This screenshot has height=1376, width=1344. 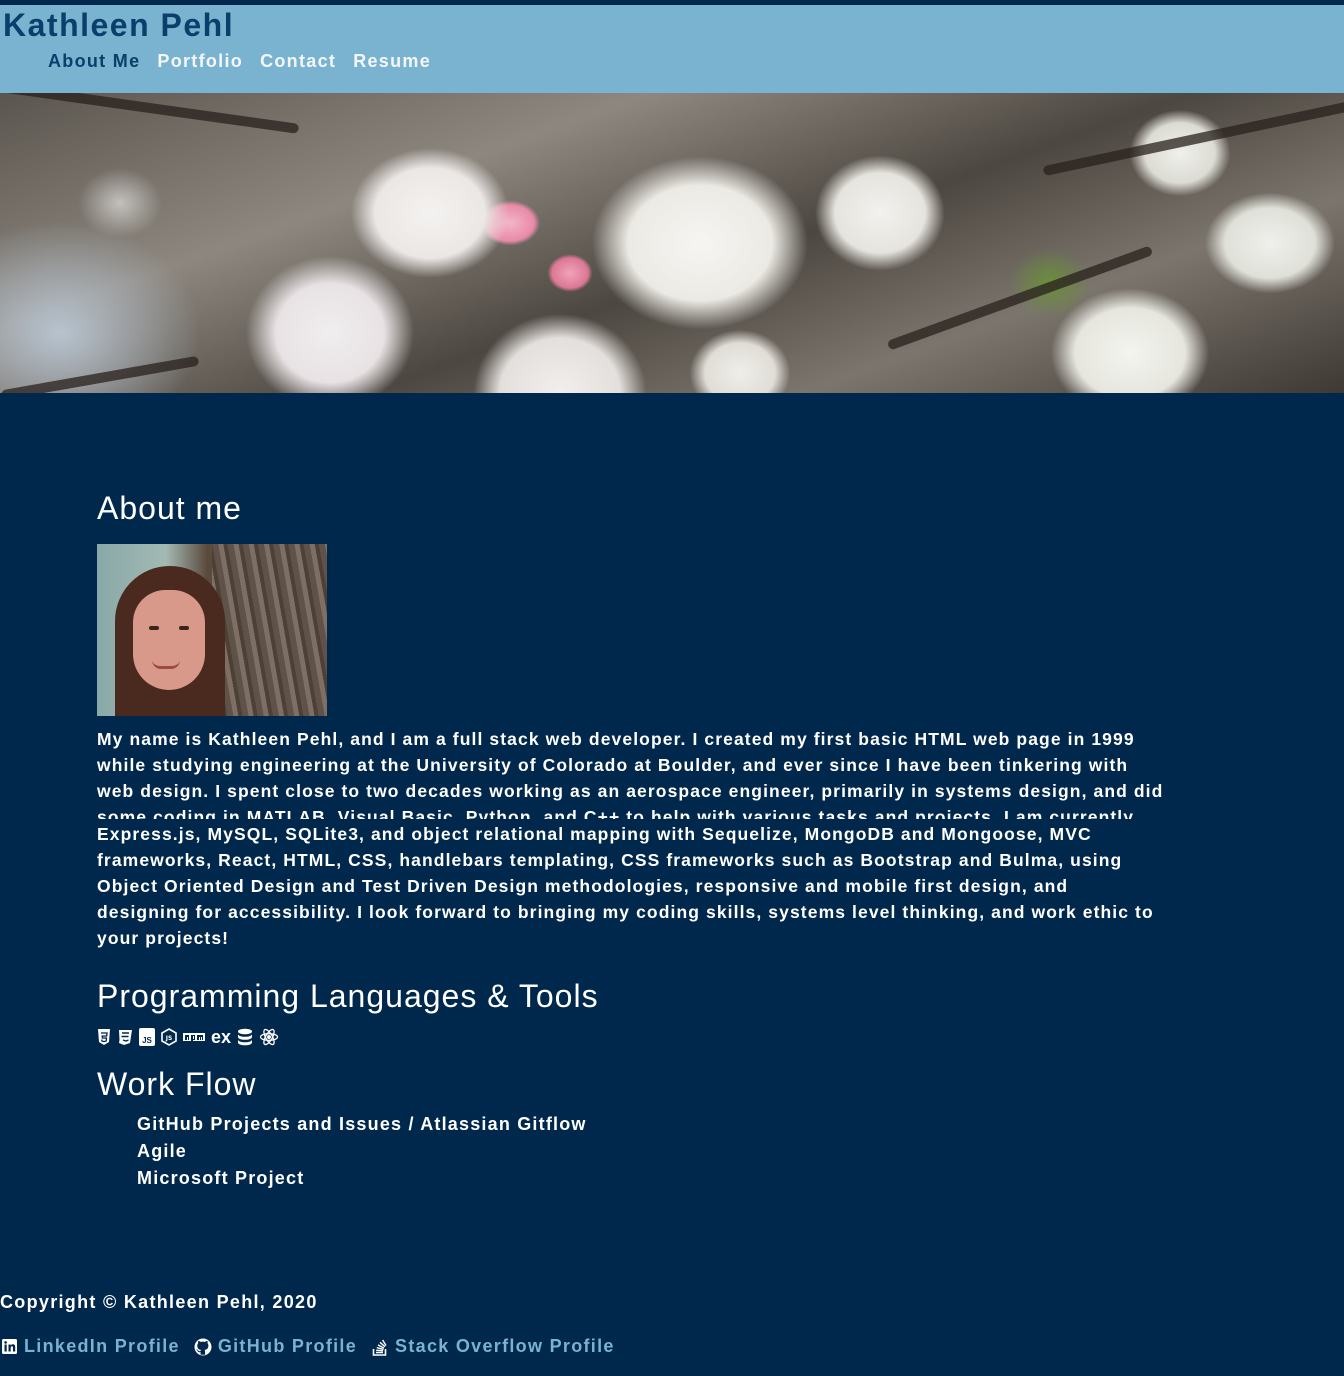 What do you see at coordinates (102, 1346) in the screenshot?
I see `linkedin-link: LinkedIn Profile` at bounding box center [102, 1346].